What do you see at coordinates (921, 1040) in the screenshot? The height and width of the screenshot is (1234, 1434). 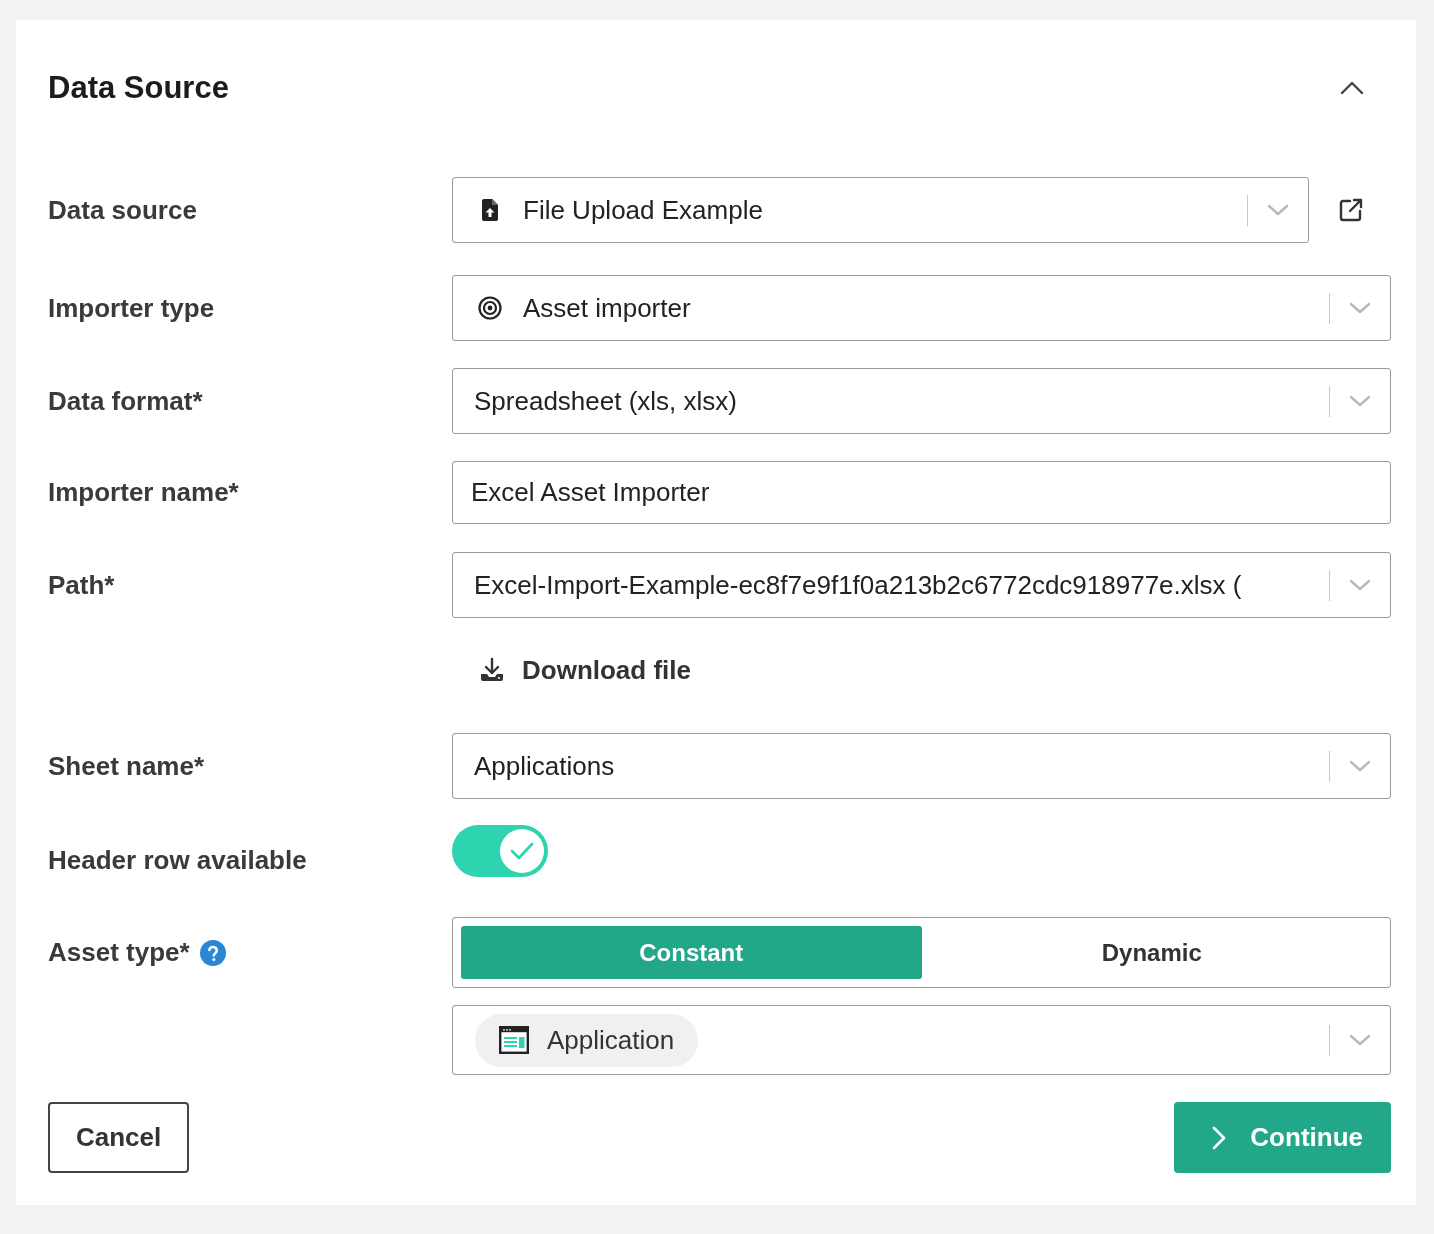 I see `asset-type-dropdown: Application` at bounding box center [921, 1040].